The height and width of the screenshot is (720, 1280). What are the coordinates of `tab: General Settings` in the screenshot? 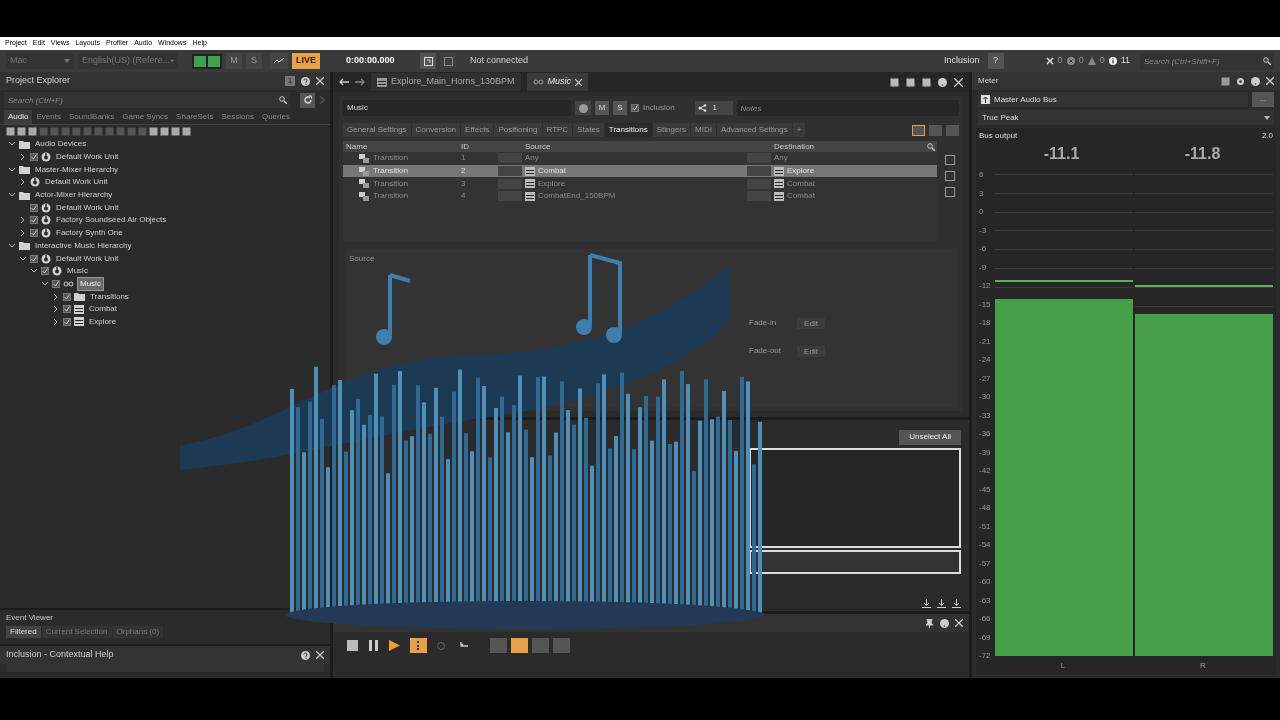 It's located at (377, 130).